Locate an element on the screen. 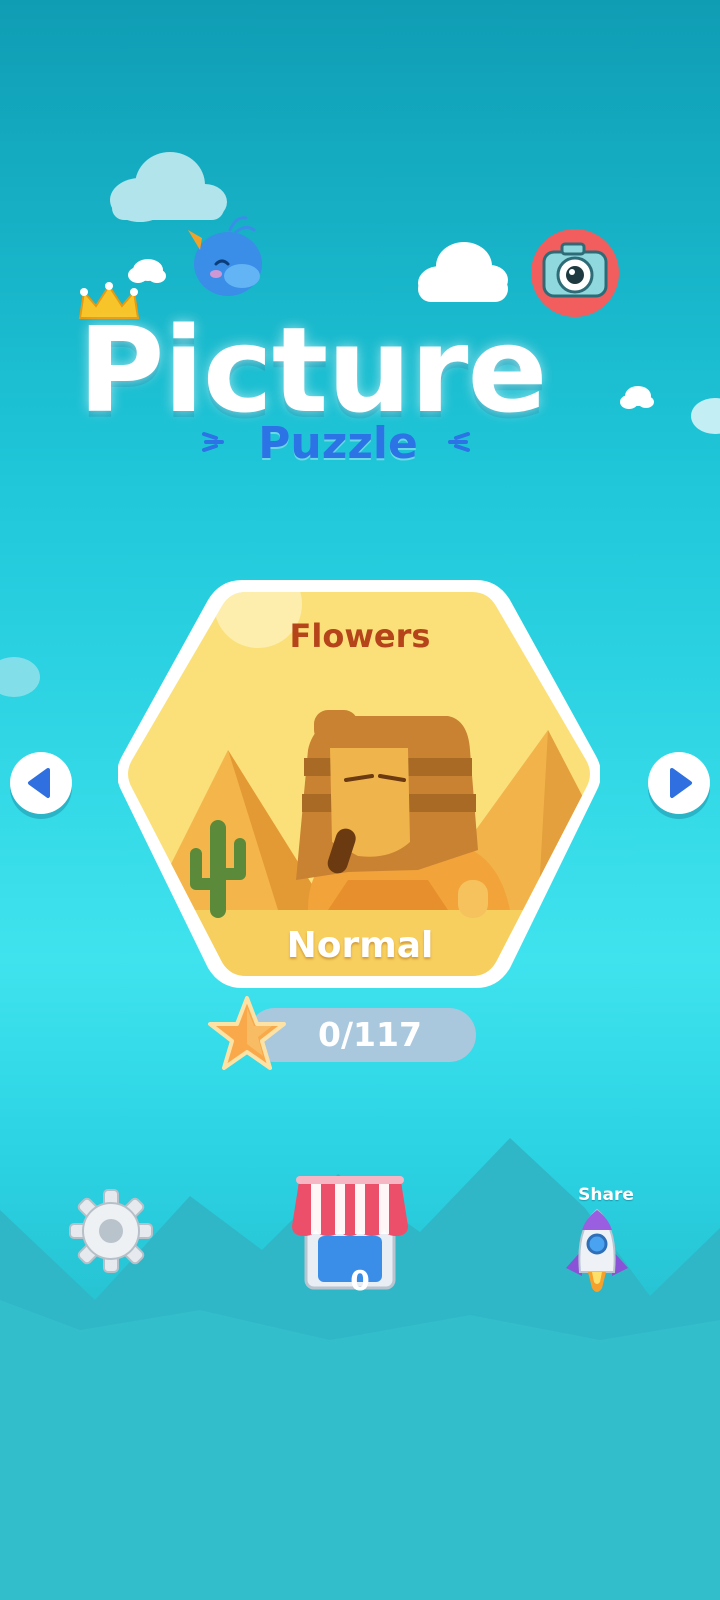 This screenshot has width=720, height=1600. bird-icon is located at coordinates (225, 256).